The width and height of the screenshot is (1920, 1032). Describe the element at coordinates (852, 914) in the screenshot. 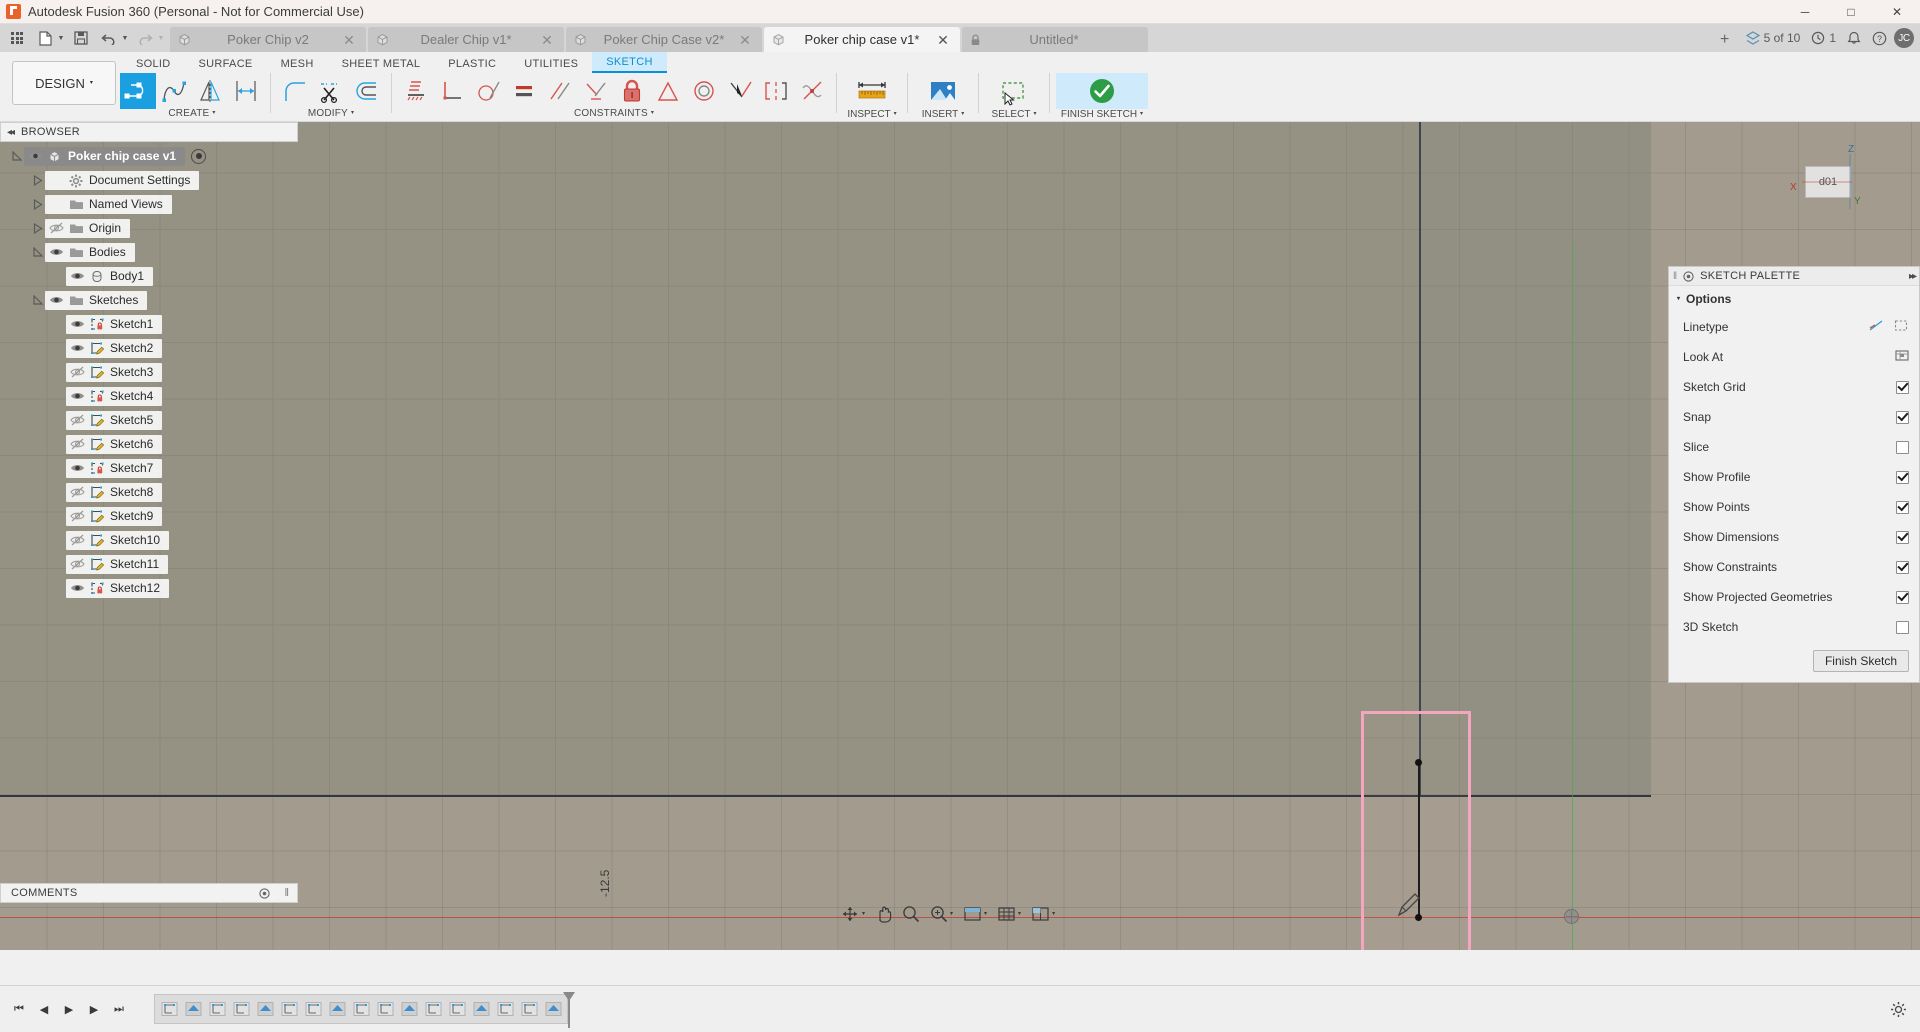

I see `orbit-tool-button: ▾` at that location.